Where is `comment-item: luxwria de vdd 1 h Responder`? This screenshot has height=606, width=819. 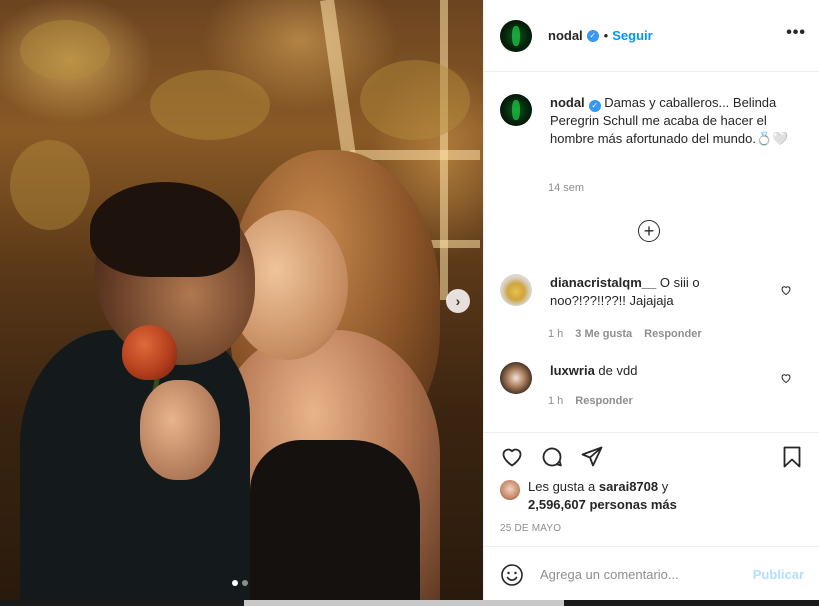 comment-item: luxwria de vdd 1 h Responder is located at coordinates (653, 384).